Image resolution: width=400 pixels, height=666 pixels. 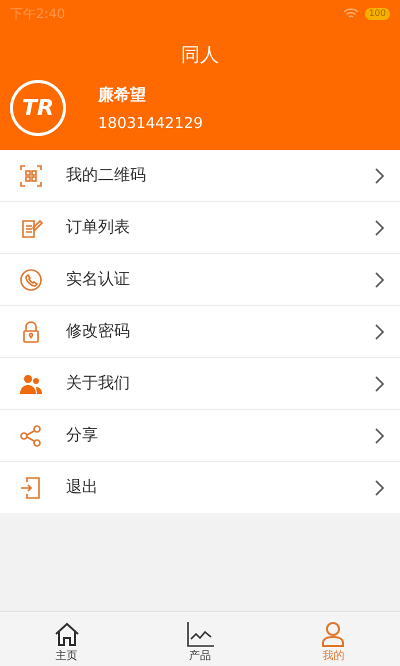 What do you see at coordinates (67, 634) in the screenshot?
I see `home-icon` at bounding box center [67, 634].